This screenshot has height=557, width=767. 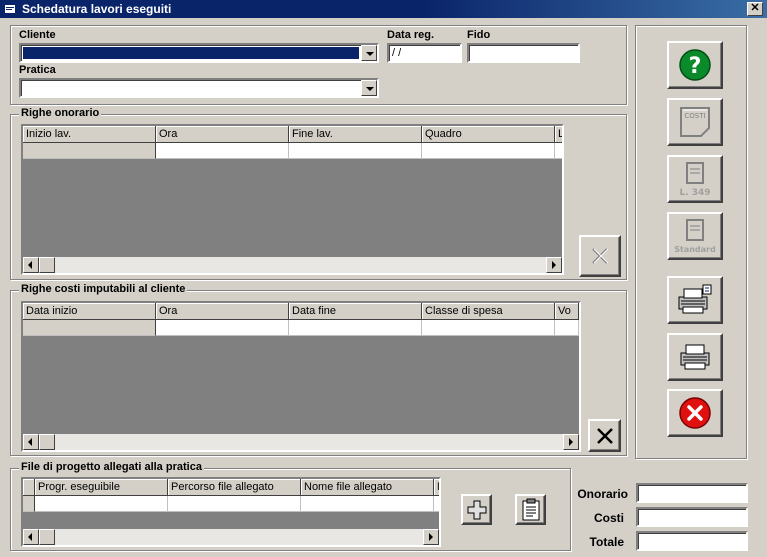 I want to click on fido-label: Fido, so click(x=479, y=35).